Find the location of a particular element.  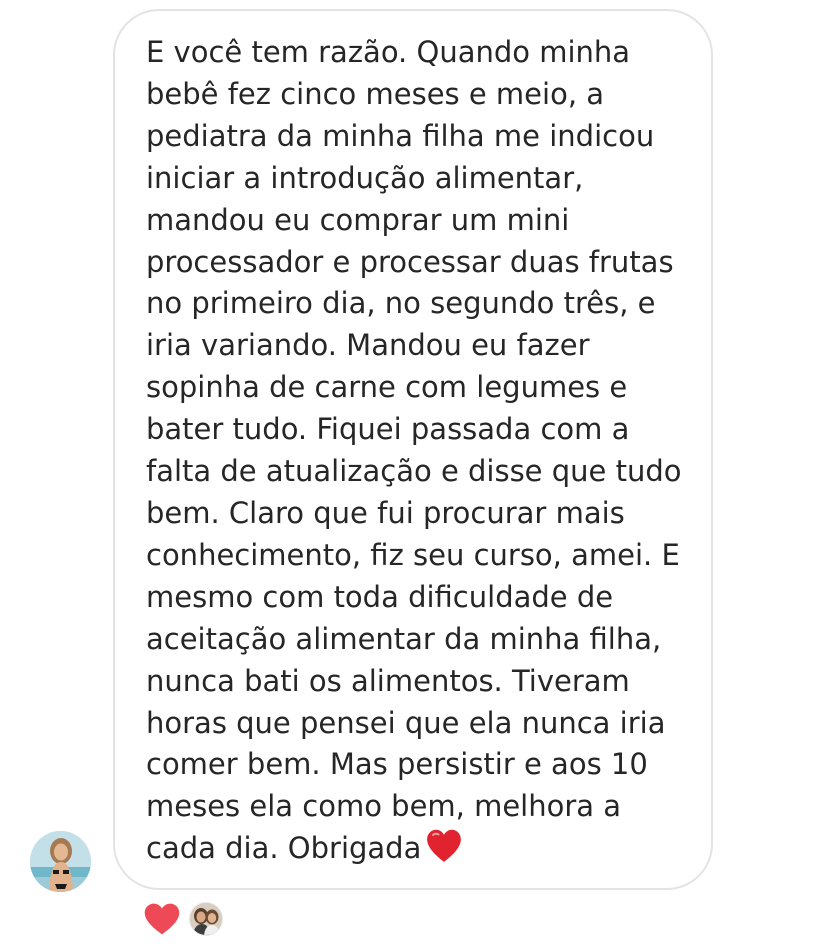

message-line: iniciar a introdução alimentar, is located at coordinates (365, 177).